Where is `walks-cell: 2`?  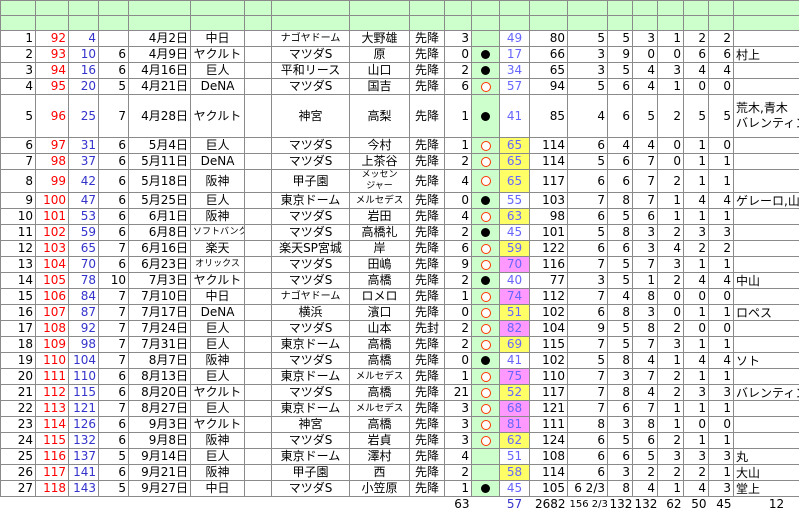 walks-cell: 2 is located at coordinates (671, 233).